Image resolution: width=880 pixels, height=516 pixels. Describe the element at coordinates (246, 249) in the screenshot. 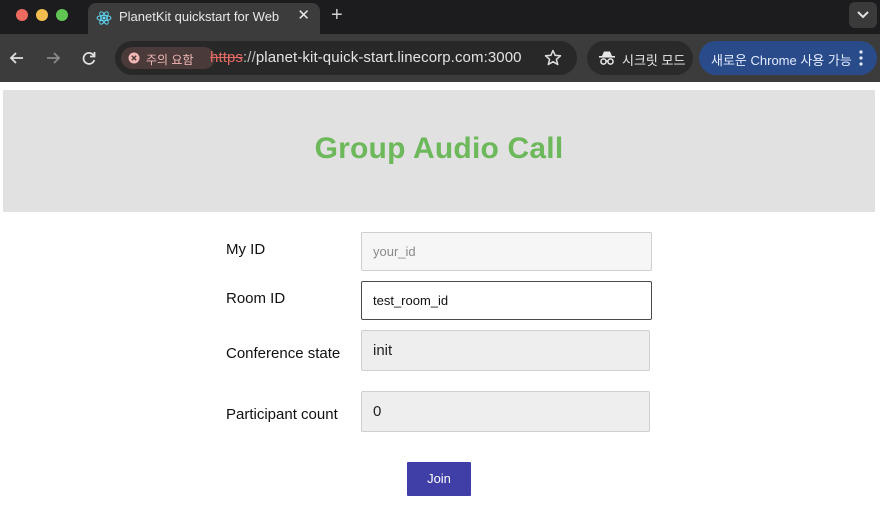

I see `my-id-label: My ID` at that location.